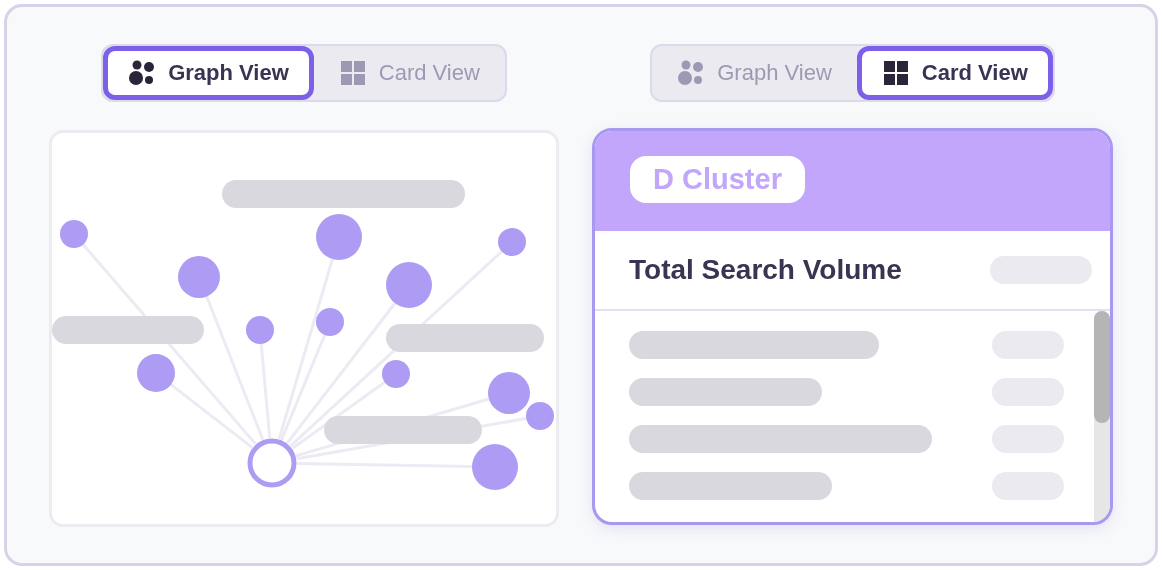 The height and width of the screenshot is (570, 1162). What do you see at coordinates (272, 463) in the screenshot?
I see `hub-node` at bounding box center [272, 463].